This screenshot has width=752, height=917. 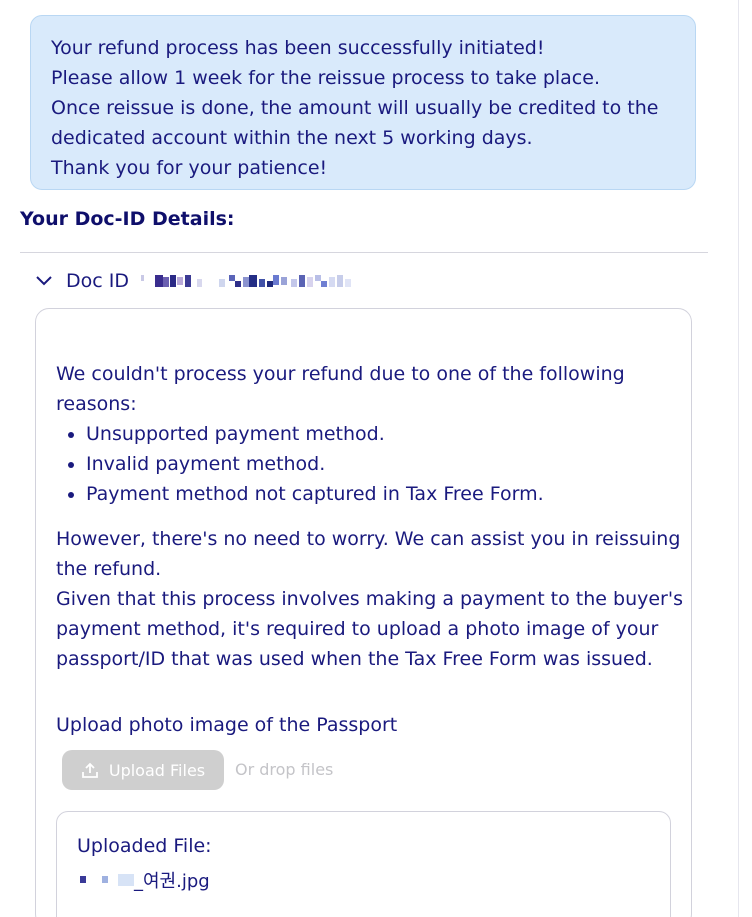 I want to click on upload-label: Upload photo image of the Passport, so click(x=227, y=725).